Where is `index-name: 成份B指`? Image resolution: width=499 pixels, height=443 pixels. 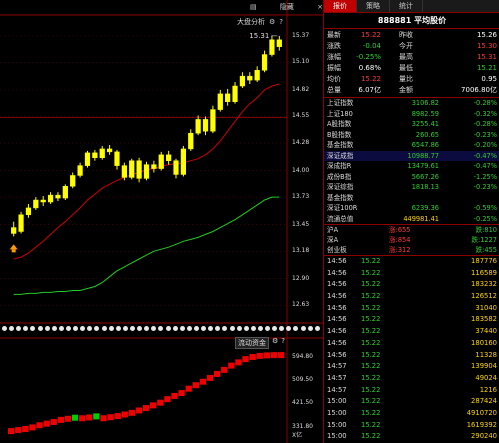 index-name: 成份B指 is located at coordinates (339, 176).